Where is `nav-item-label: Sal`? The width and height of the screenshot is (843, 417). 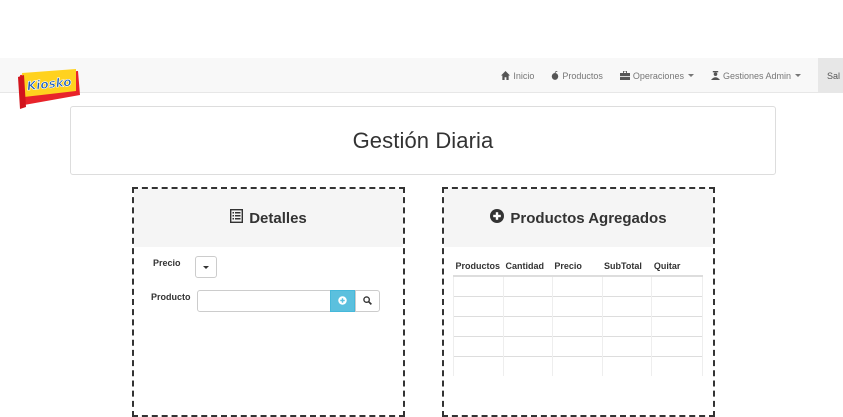 nav-item-label: Sal is located at coordinates (834, 75).